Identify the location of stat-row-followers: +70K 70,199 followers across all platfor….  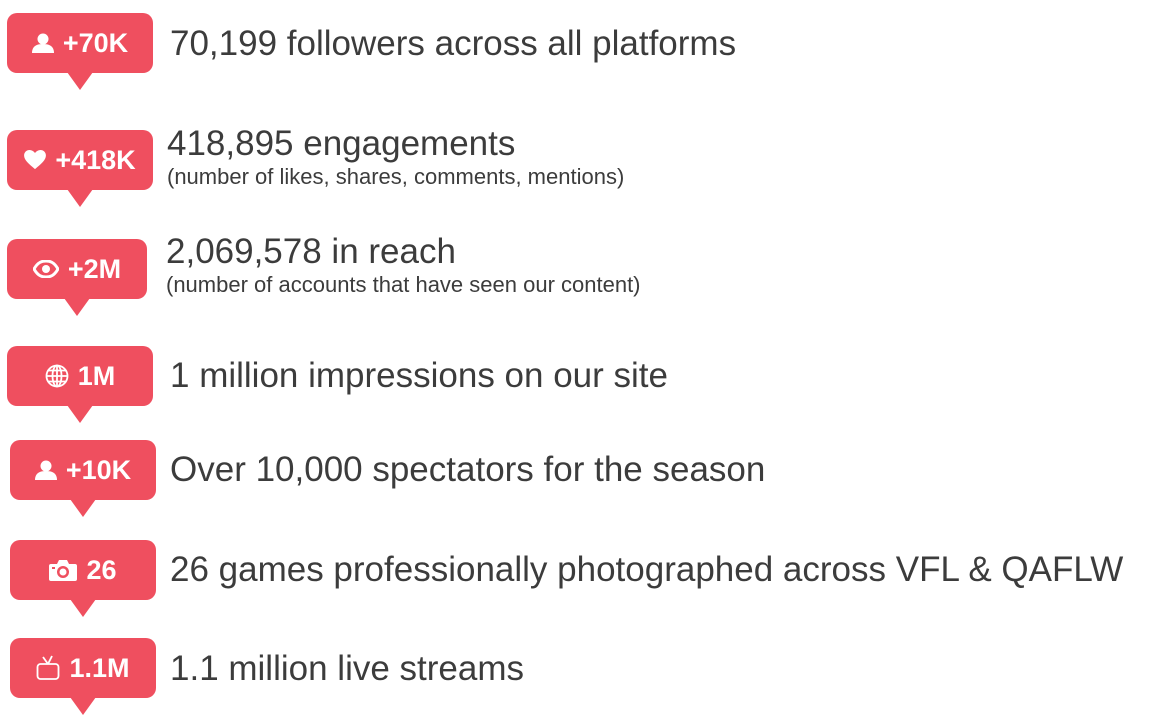
(579, 50).